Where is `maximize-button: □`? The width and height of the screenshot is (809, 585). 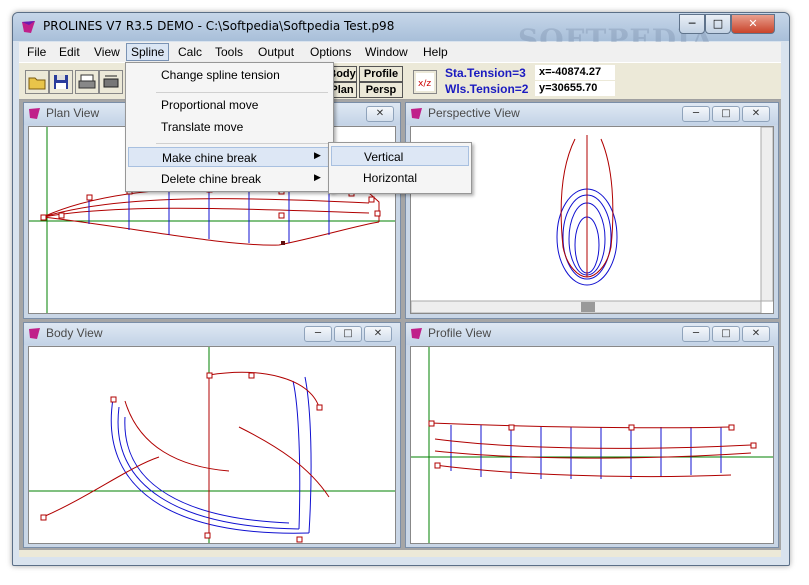
maximize-button: □ is located at coordinates (718, 24).